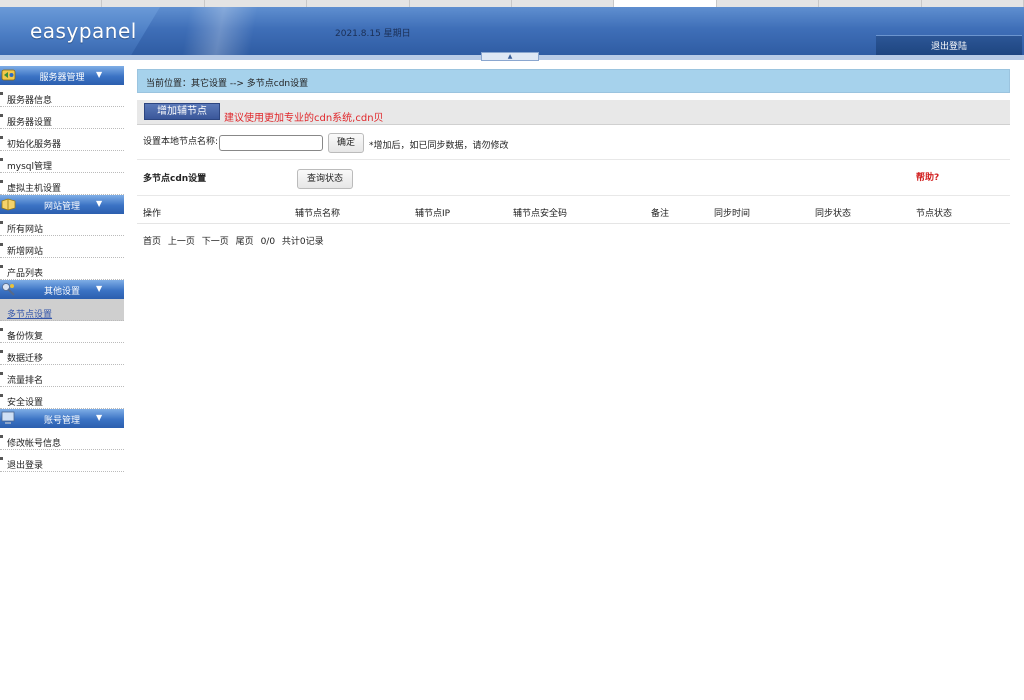 The image size is (1024, 700). What do you see at coordinates (25, 359) in the screenshot?
I see `sidebar-item-label: 数据迁移` at bounding box center [25, 359].